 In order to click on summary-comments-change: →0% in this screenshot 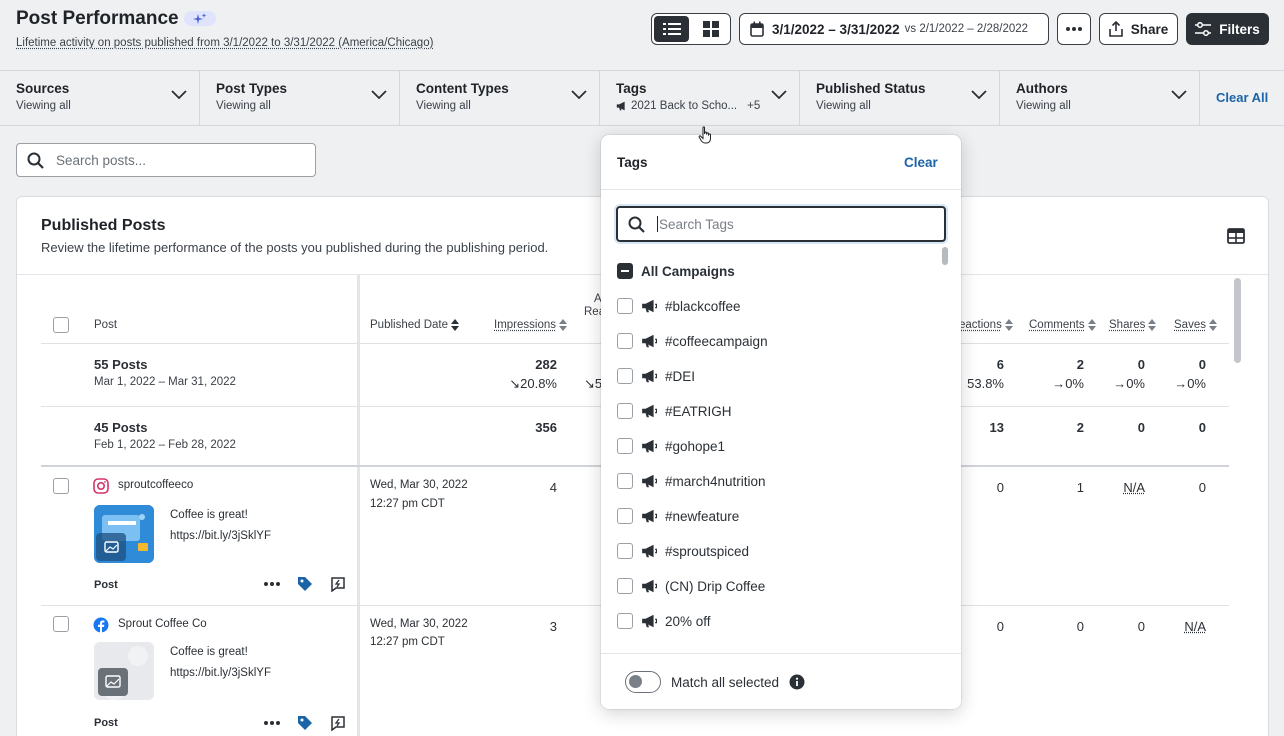, I will do `click(1068, 383)`.